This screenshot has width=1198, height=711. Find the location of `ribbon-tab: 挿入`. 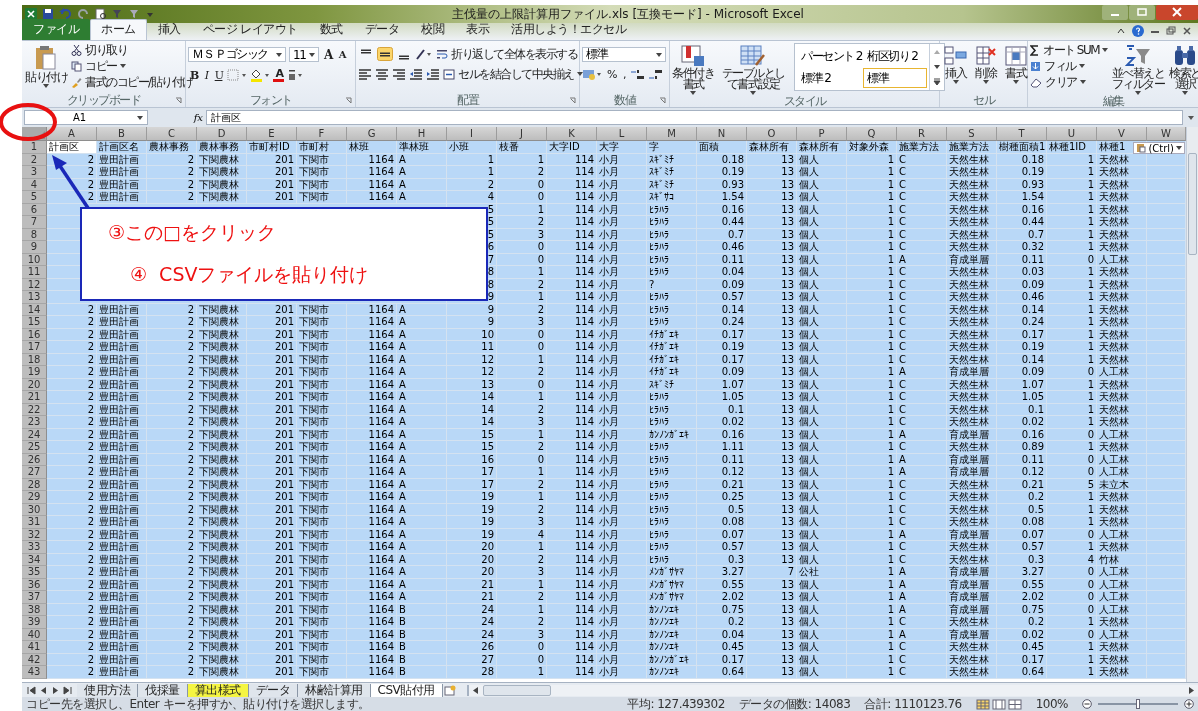

ribbon-tab: 挿入 is located at coordinates (169, 29).